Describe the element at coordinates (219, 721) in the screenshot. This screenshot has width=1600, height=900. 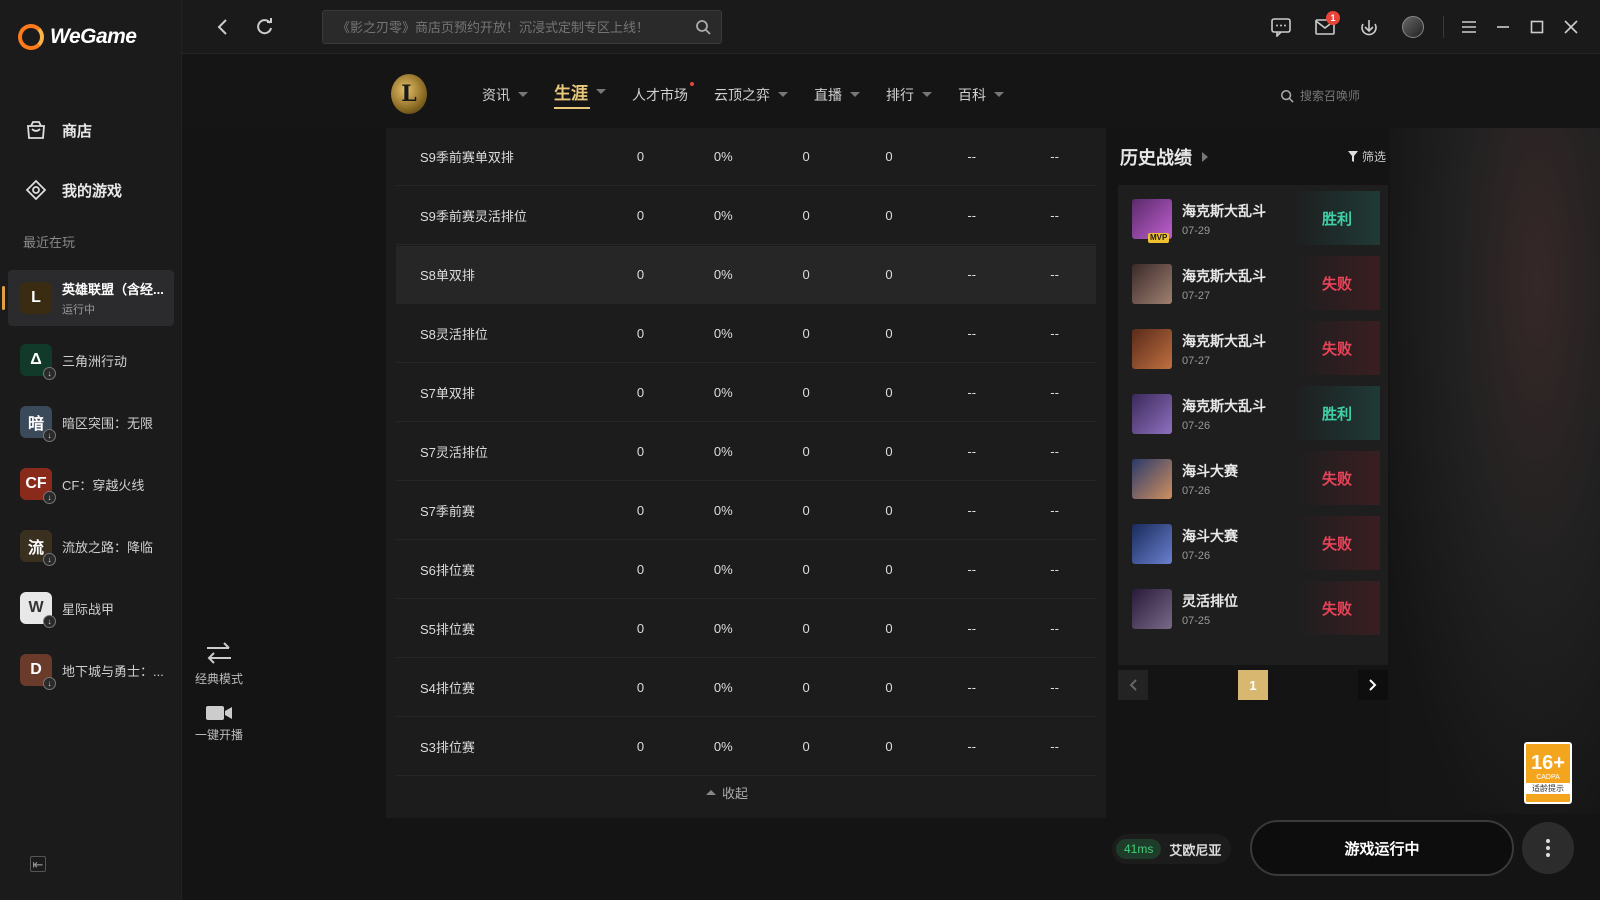
I see `one-click-stream-button: 一键开播` at that location.